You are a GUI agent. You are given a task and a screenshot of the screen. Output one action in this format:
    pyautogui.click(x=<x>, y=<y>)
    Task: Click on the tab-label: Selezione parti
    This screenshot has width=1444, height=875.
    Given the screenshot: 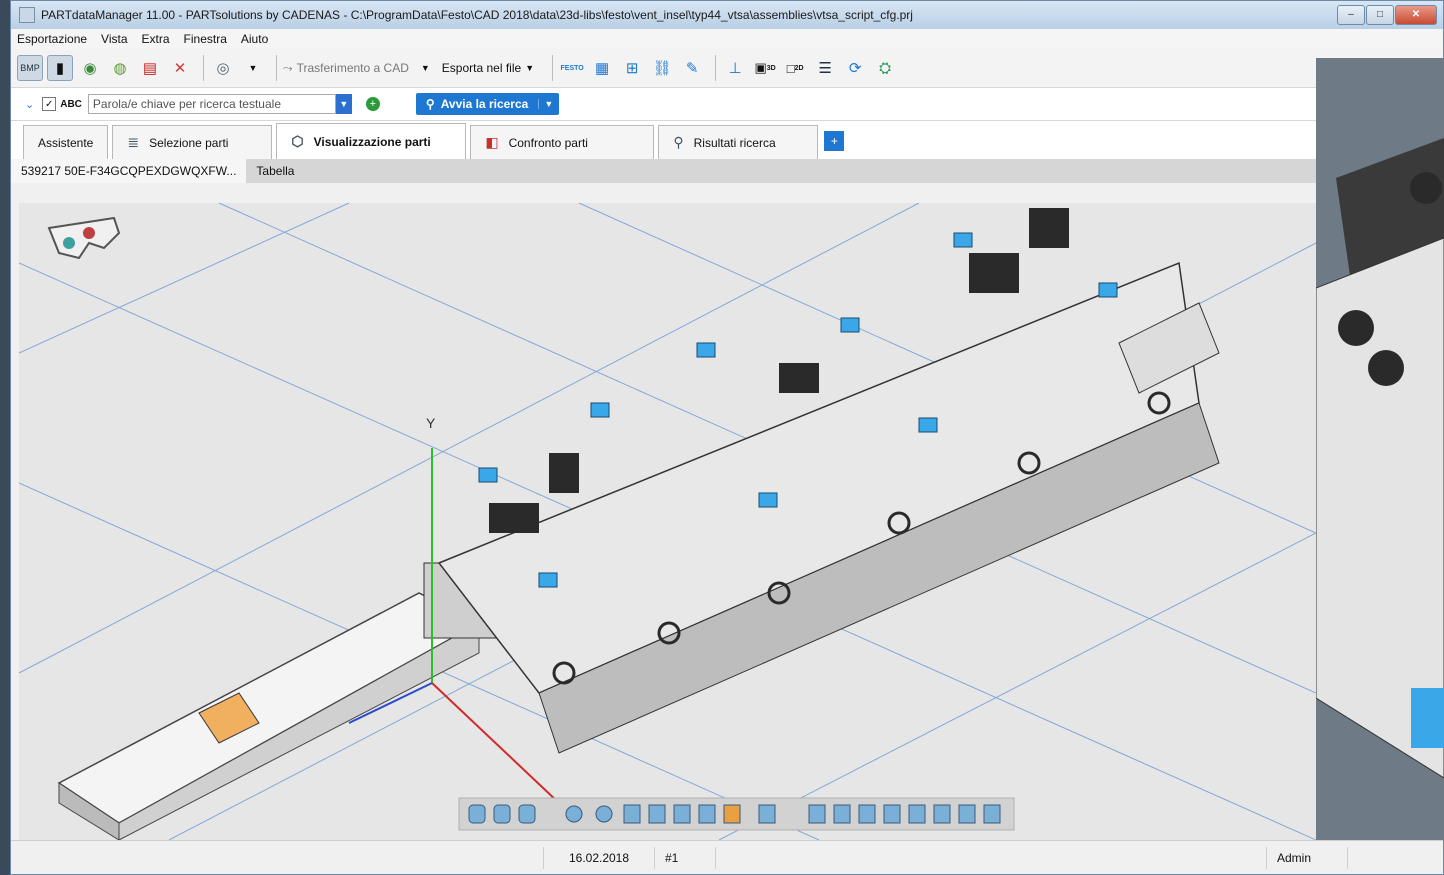 What is the action you would take?
    pyautogui.click(x=189, y=142)
    